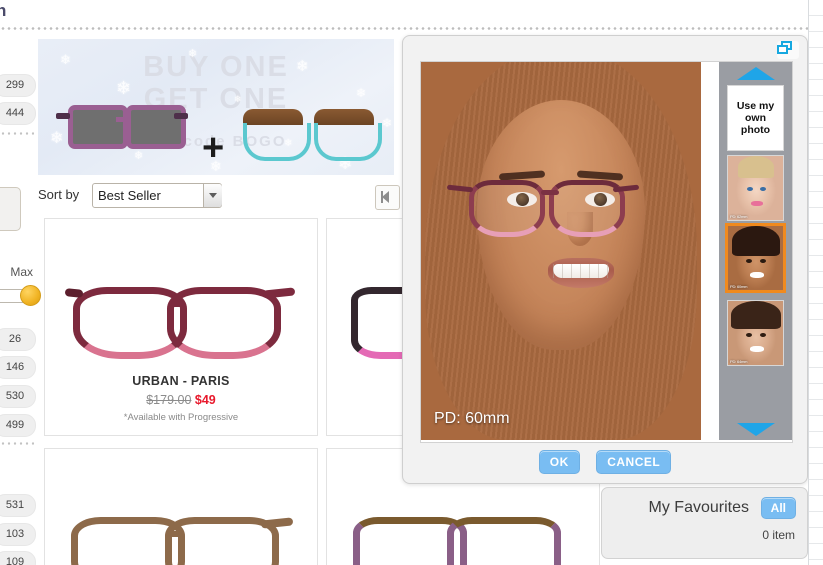  I want to click on thumbnail-model: PD: 62mm, so click(755, 188).